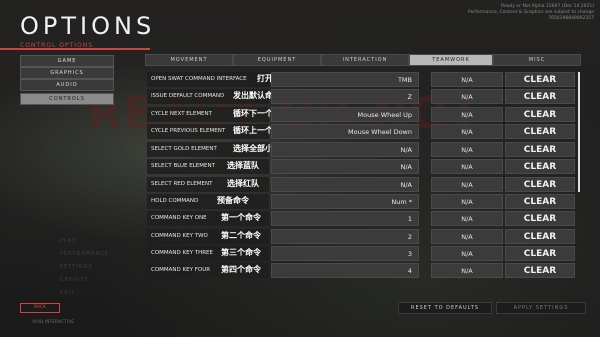  I want to click on primary-binding-button: TMB, so click(345, 79).